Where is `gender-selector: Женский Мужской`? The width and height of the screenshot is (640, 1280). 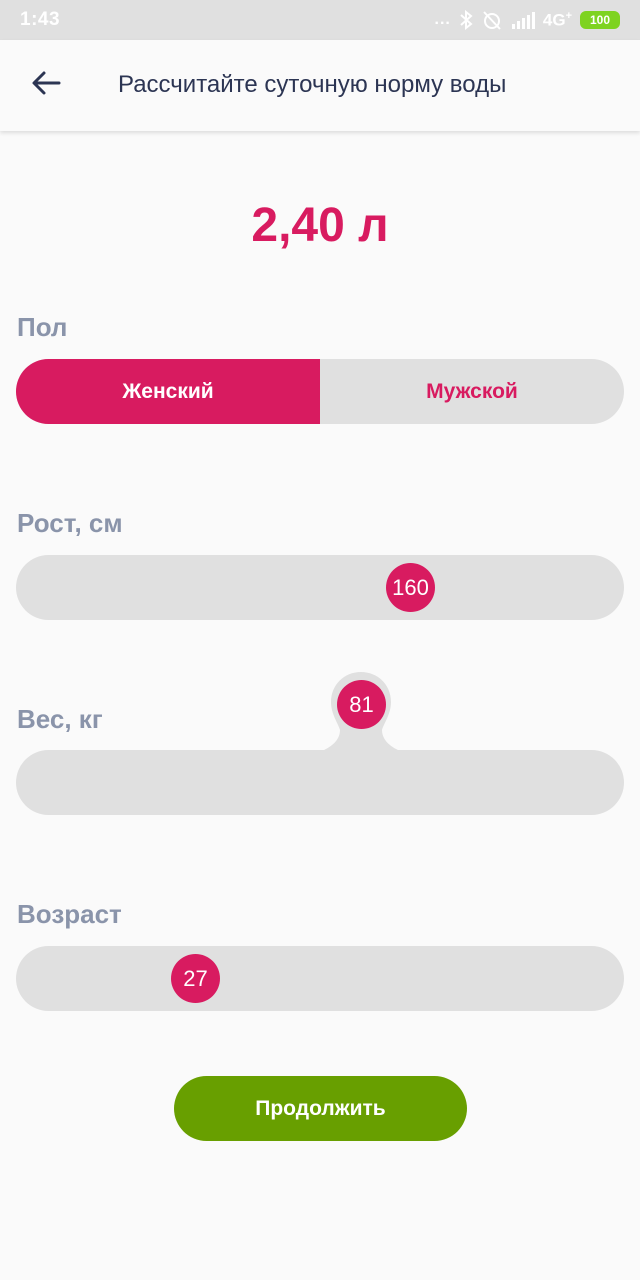 gender-selector: Женский Мужской is located at coordinates (320, 391).